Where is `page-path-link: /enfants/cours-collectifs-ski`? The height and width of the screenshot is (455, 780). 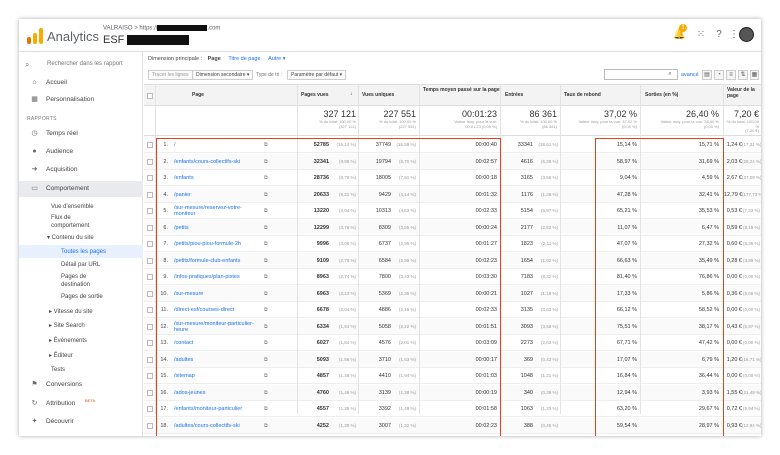
page-path-link: /enfants/cours-collectifs-ski is located at coordinates (218, 162).